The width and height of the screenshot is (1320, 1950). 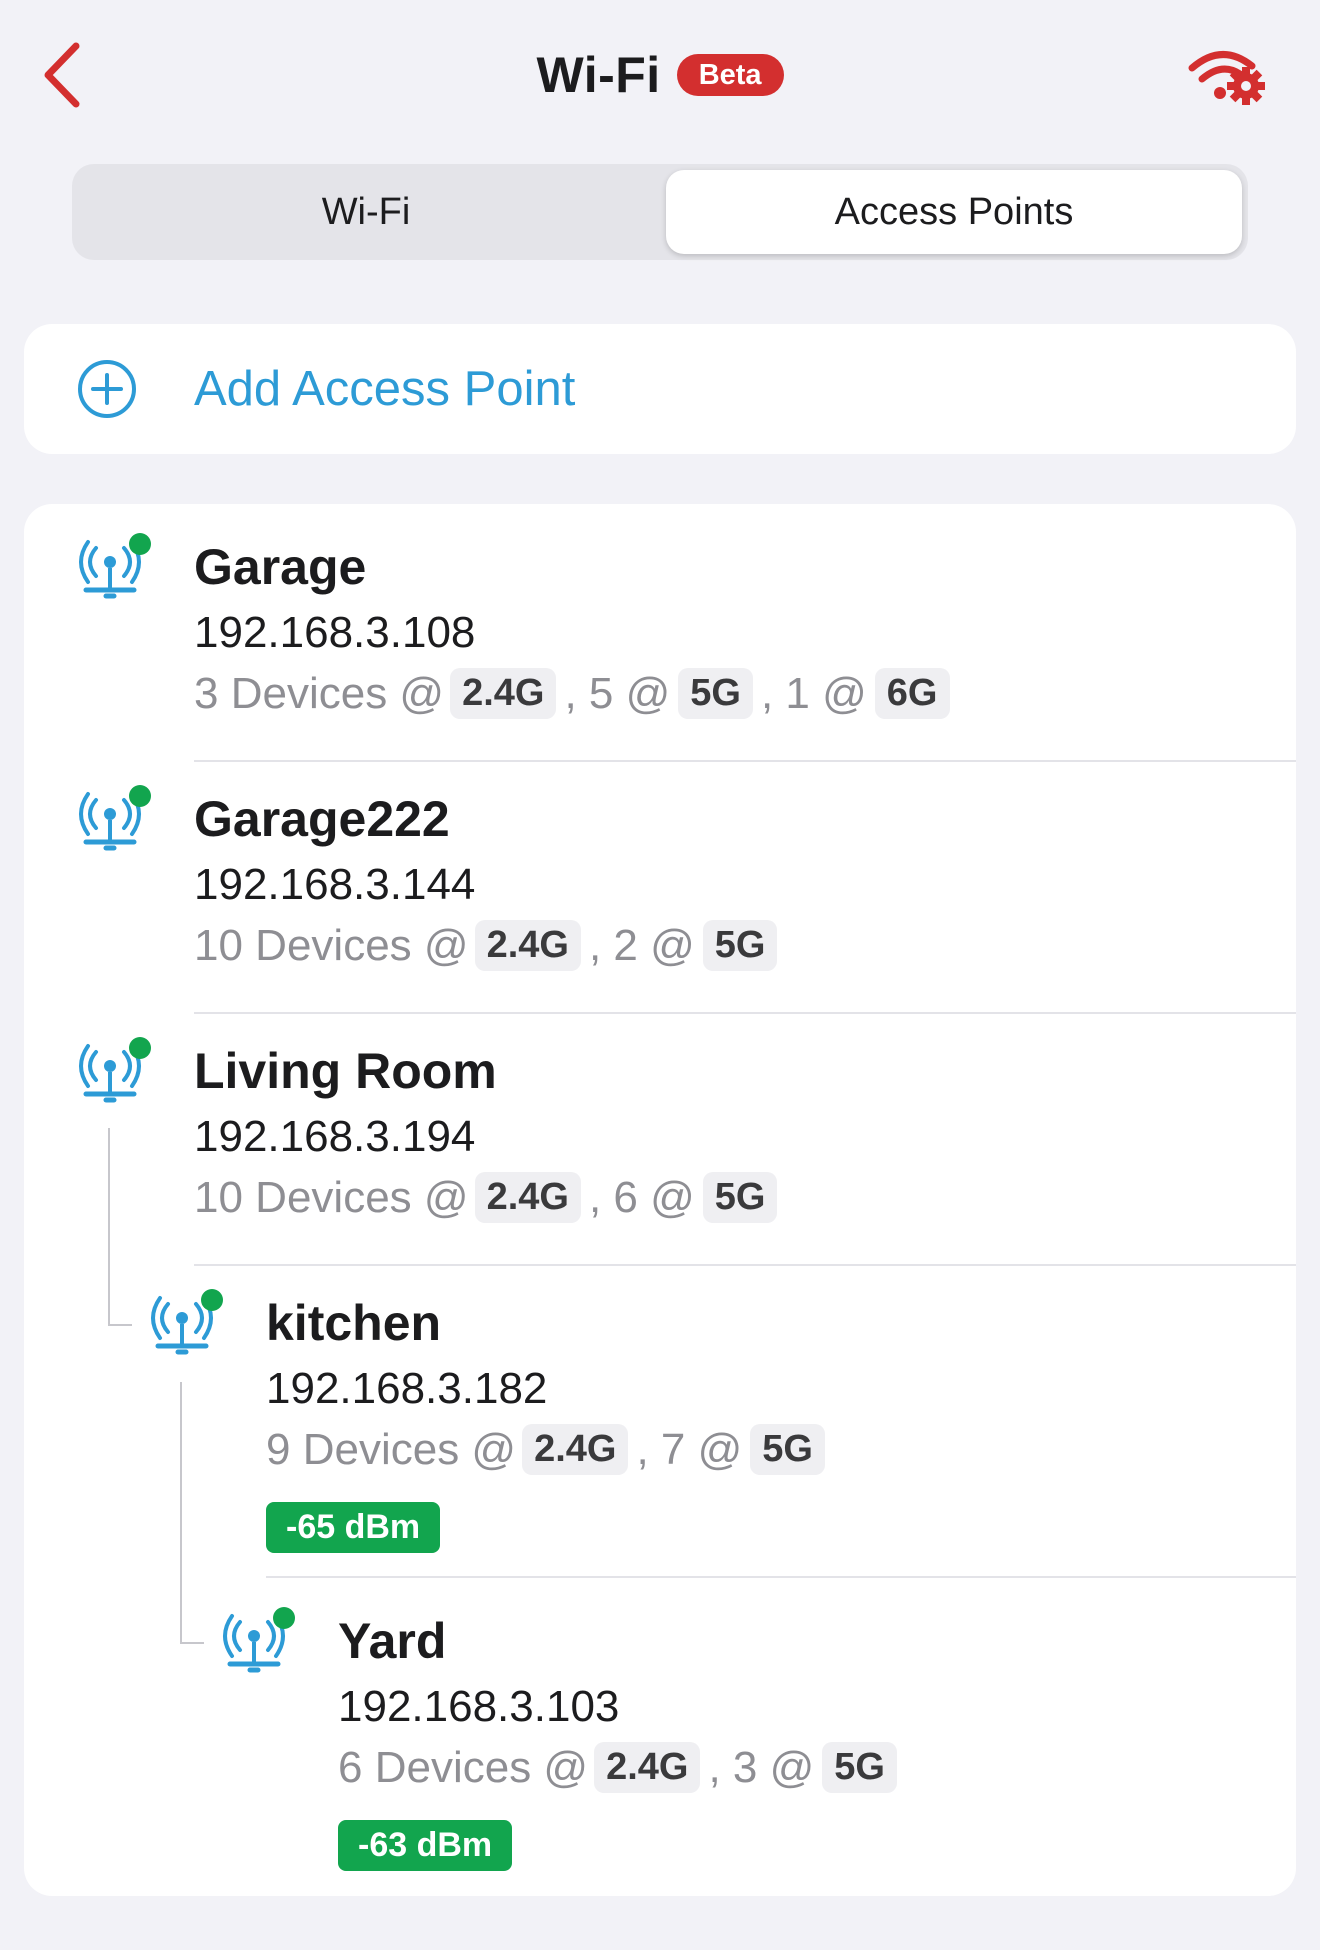 What do you see at coordinates (813, 693) in the screenshot?
I see `device-count-text: , 1 @` at bounding box center [813, 693].